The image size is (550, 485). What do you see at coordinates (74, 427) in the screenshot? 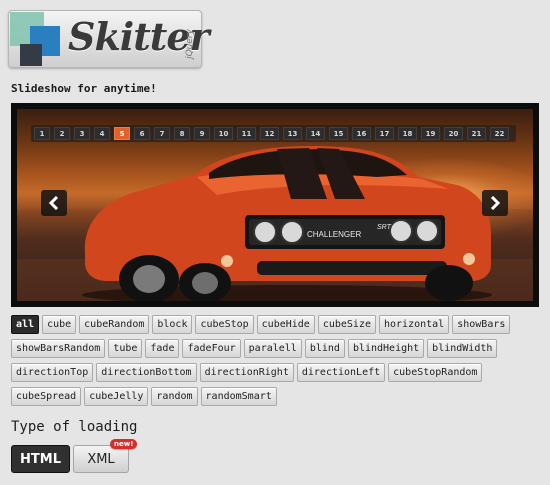
I see `loading-type-title: Type of loading` at bounding box center [74, 427].